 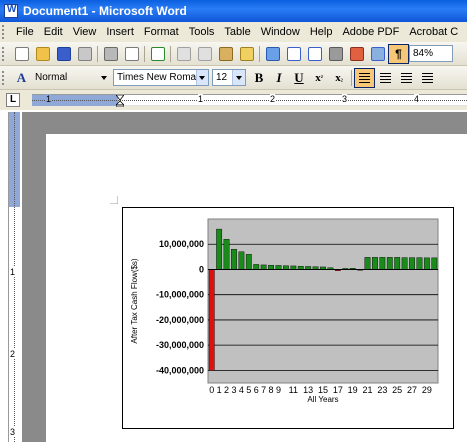 What do you see at coordinates (161, 32) in the screenshot?
I see `menu-format: Format` at bounding box center [161, 32].